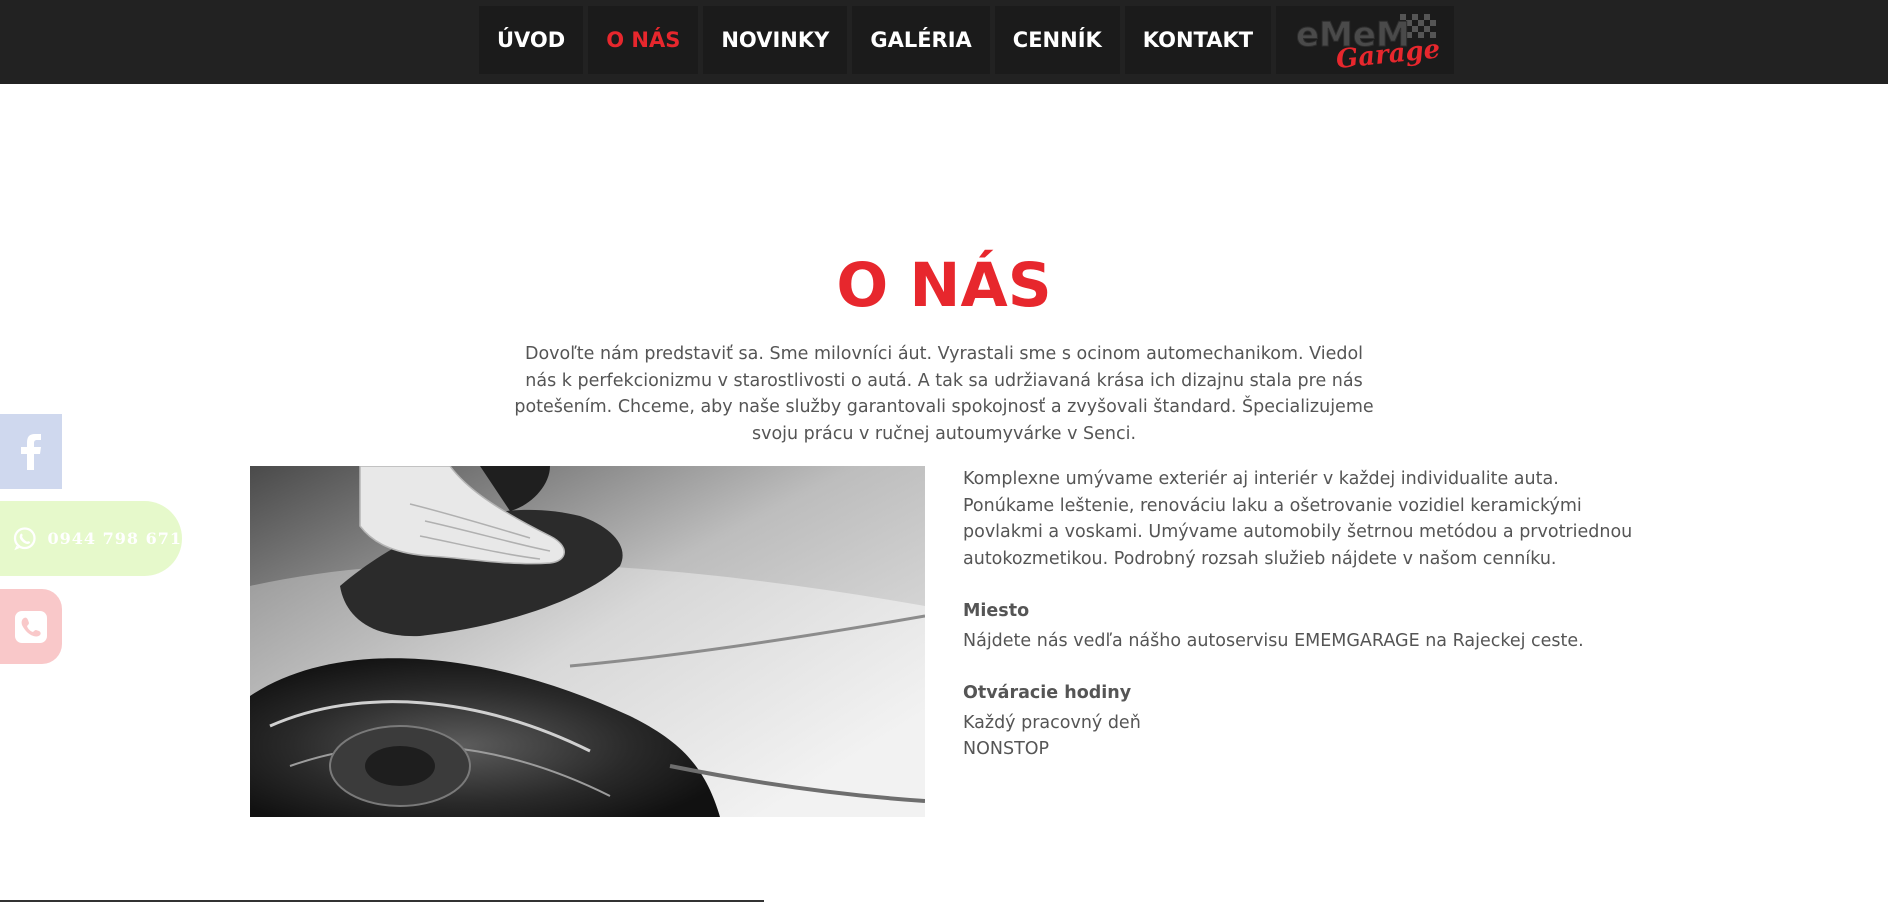  What do you see at coordinates (944, 285) in the screenshot?
I see `page-title: O NÁS` at bounding box center [944, 285].